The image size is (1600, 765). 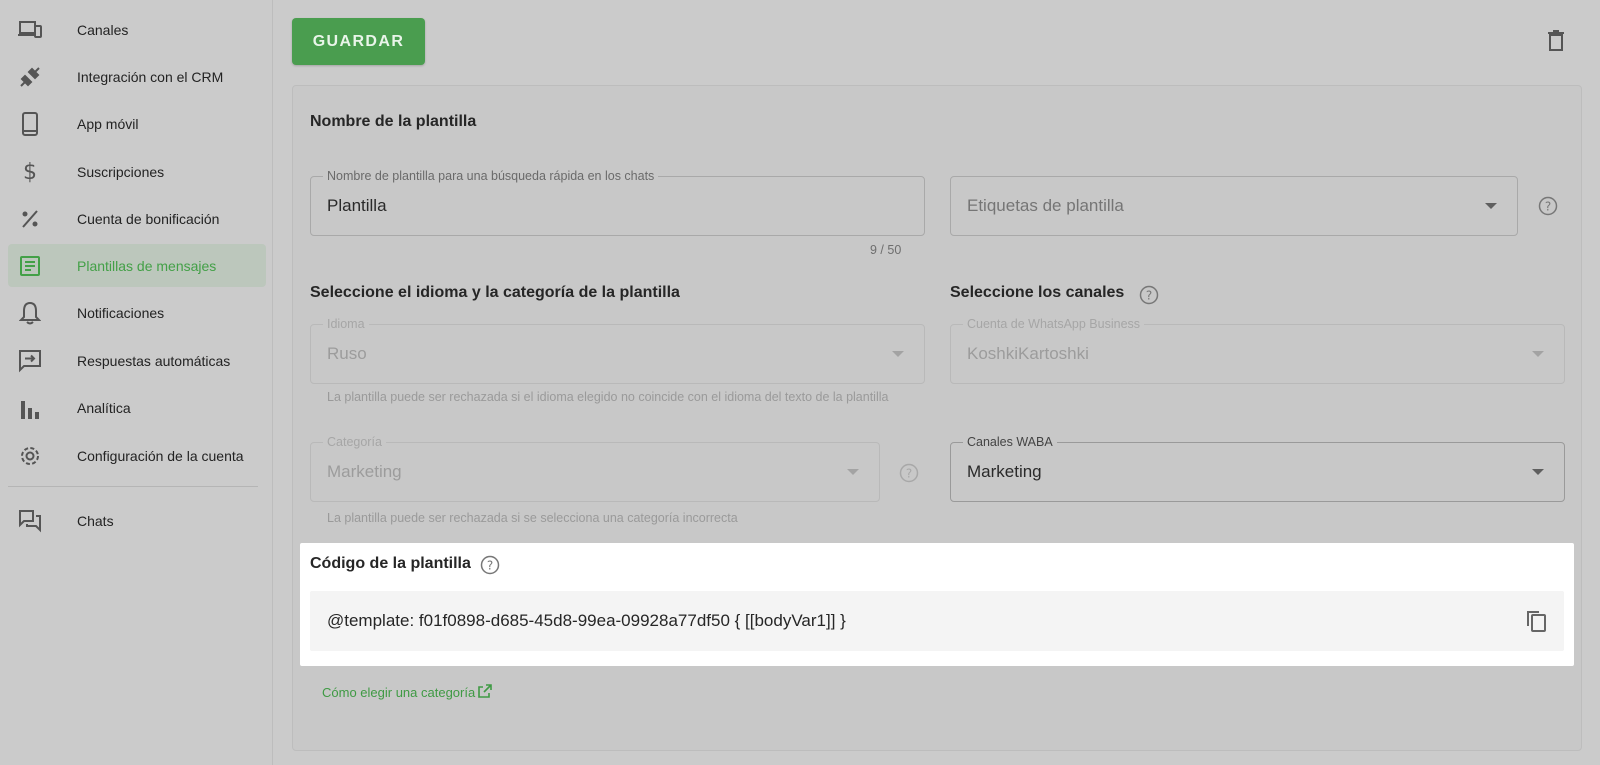 What do you see at coordinates (358, 41) in the screenshot?
I see `save-button: GUARDAR` at bounding box center [358, 41].